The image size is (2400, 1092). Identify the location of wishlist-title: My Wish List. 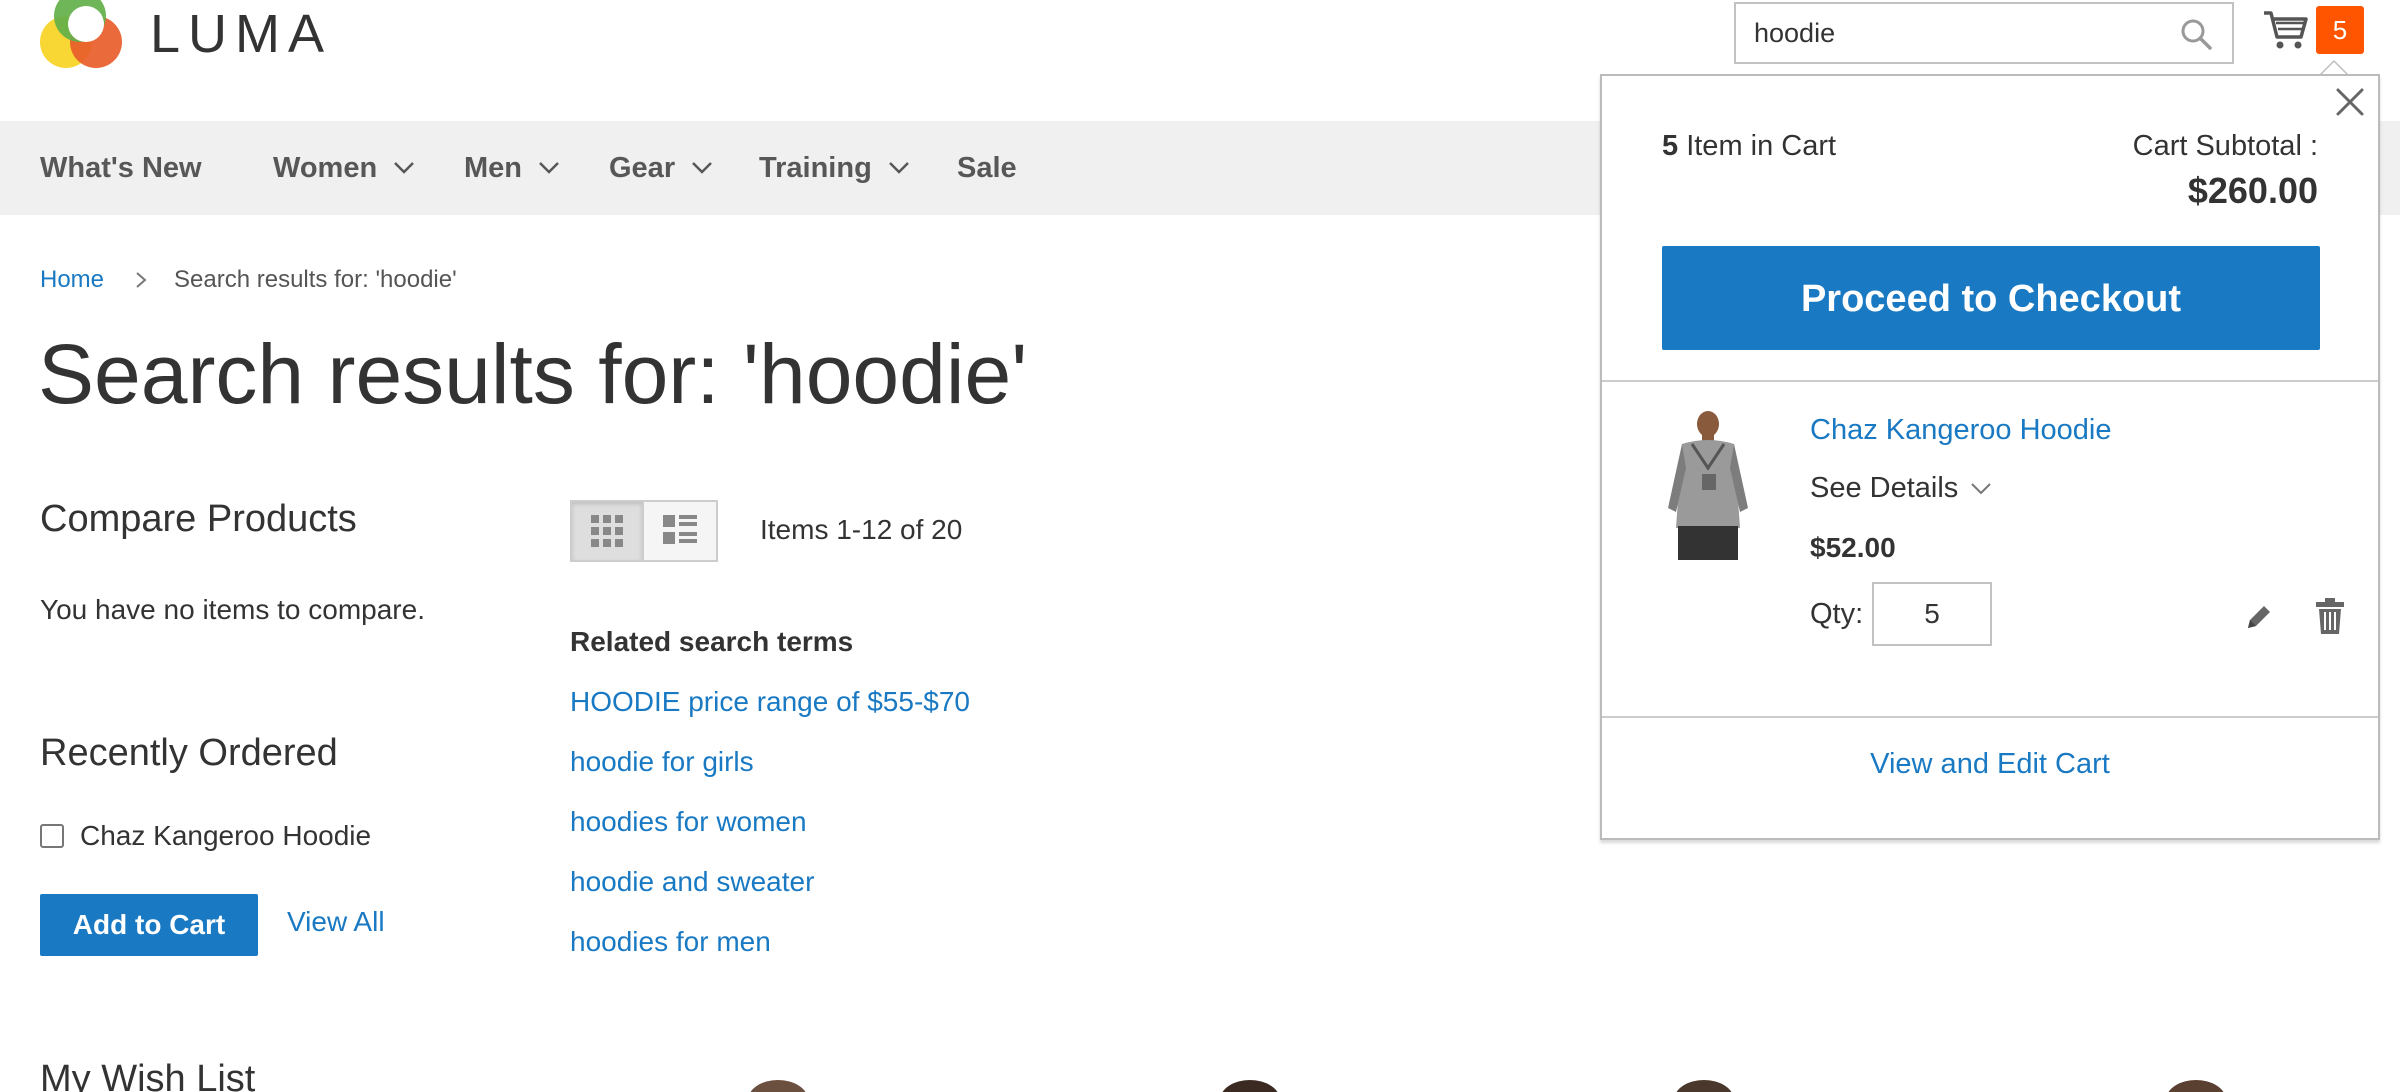
(148, 1075).